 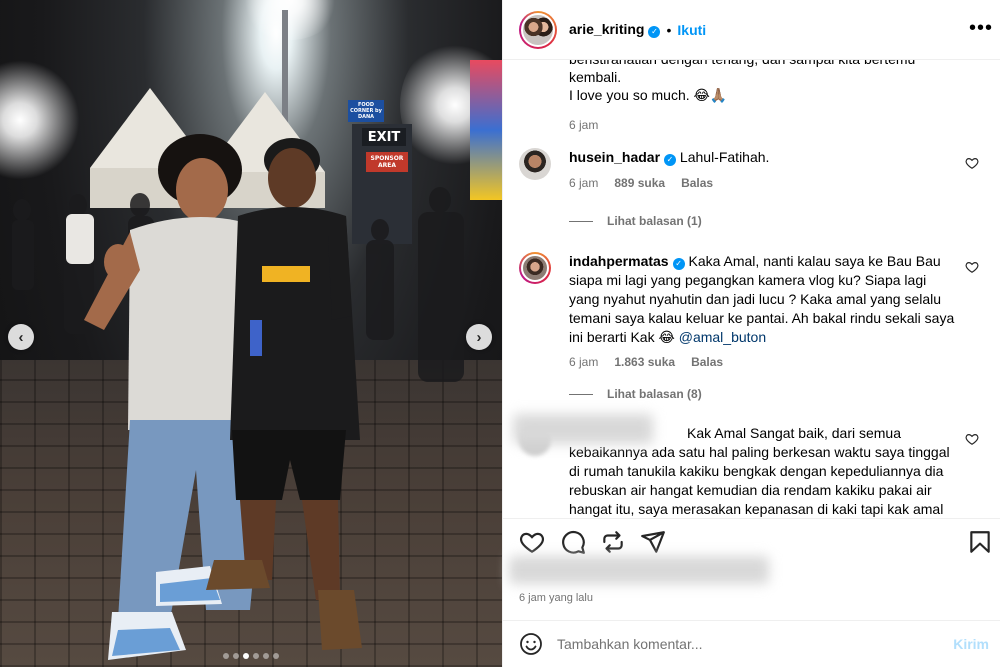 What do you see at coordinates (971, 644) in the screenshot?
I see `post-comment-button: Kirim` at bounding box center [971, 644].